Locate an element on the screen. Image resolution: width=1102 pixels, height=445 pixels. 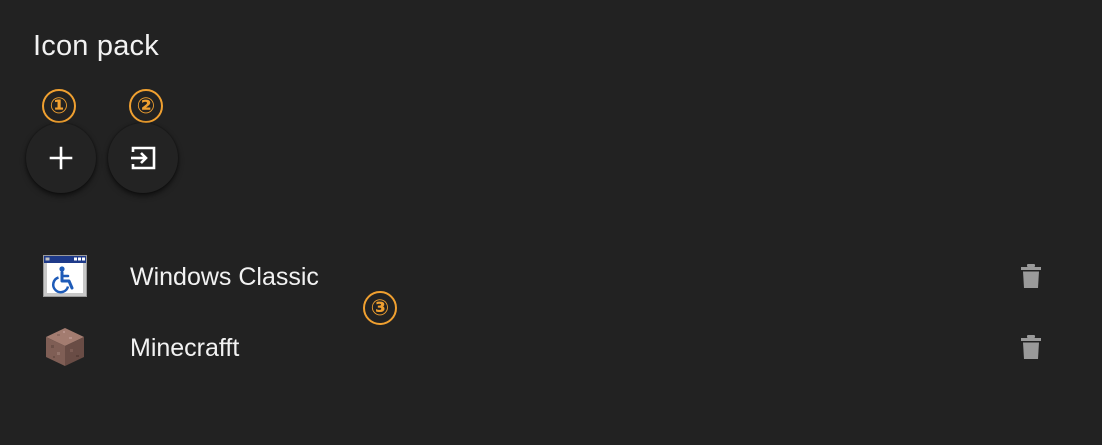
icon-pack-row: Minecrafft is located at coordinates (551, 347).